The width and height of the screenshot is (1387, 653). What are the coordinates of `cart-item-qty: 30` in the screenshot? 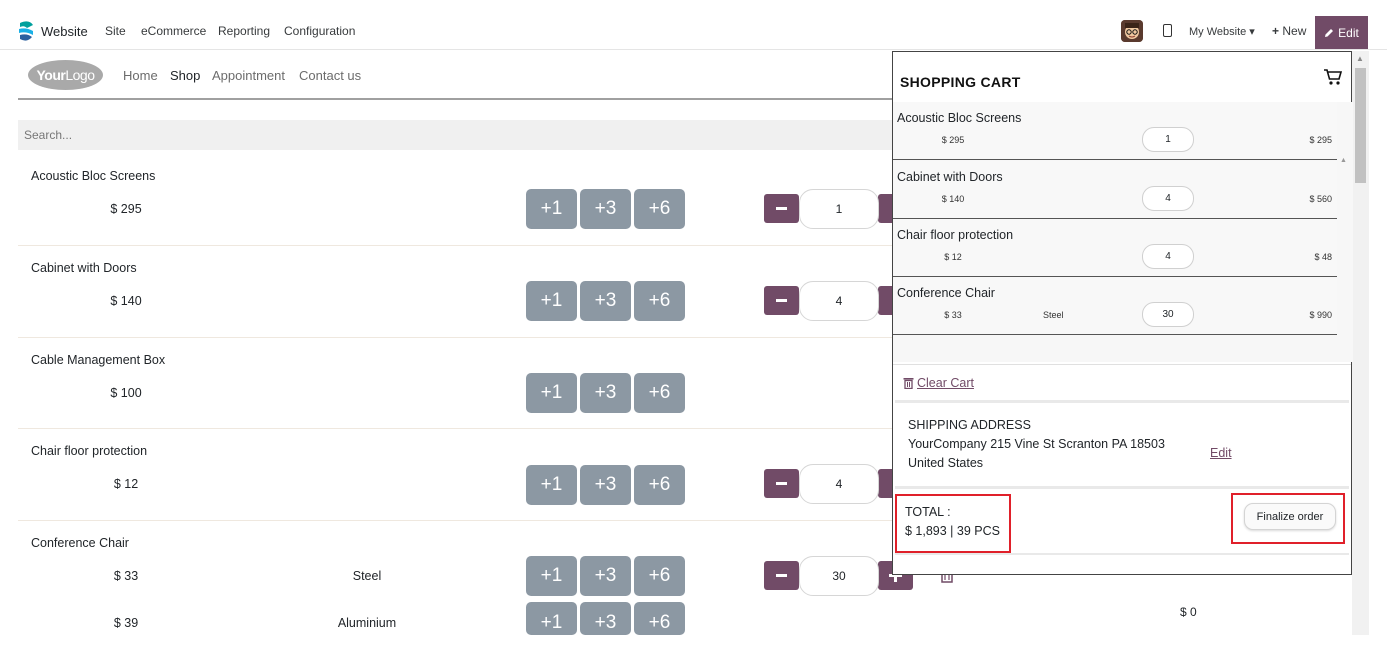 It's located at (1168, 314).